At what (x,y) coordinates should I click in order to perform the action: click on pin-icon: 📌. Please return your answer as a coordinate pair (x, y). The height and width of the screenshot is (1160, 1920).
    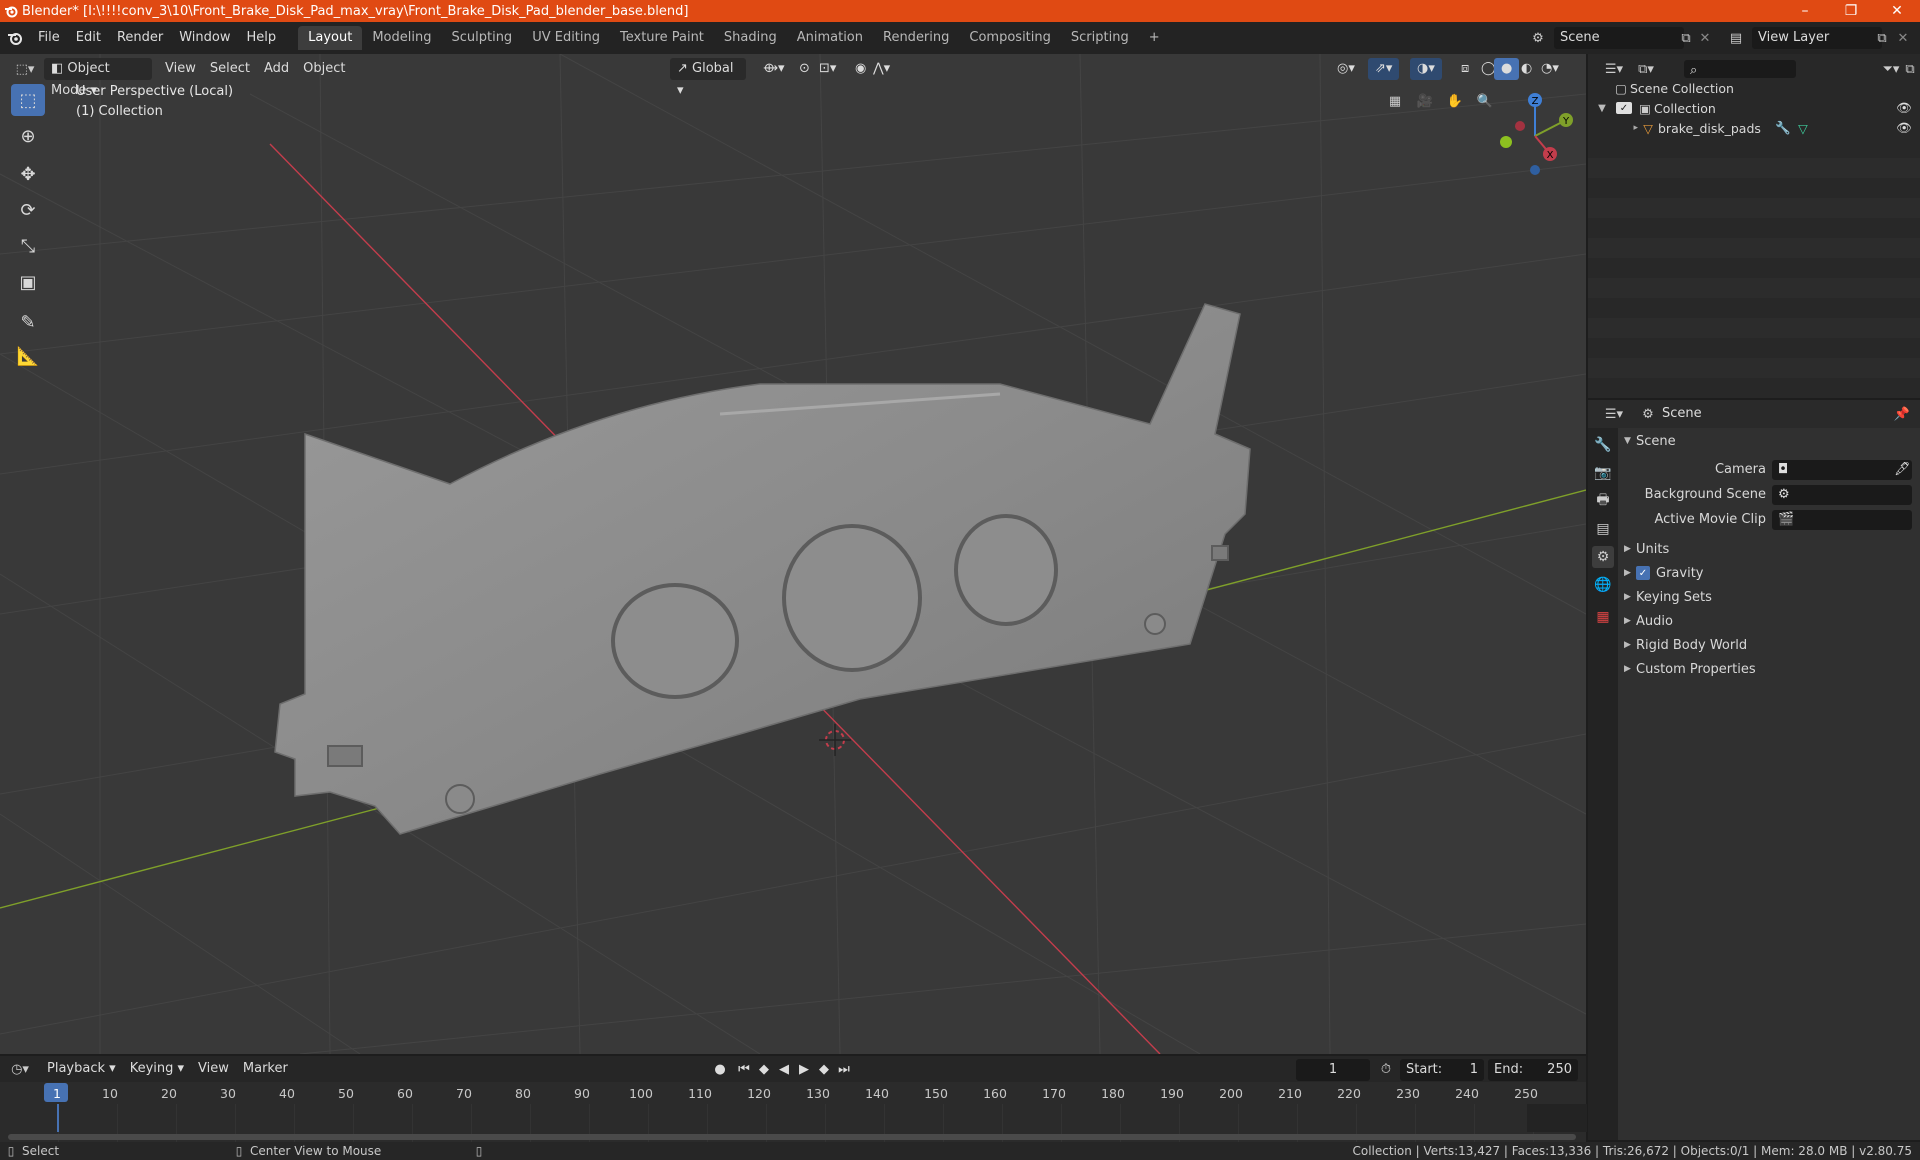
    Looking at the image, I should click on (1902, 414).